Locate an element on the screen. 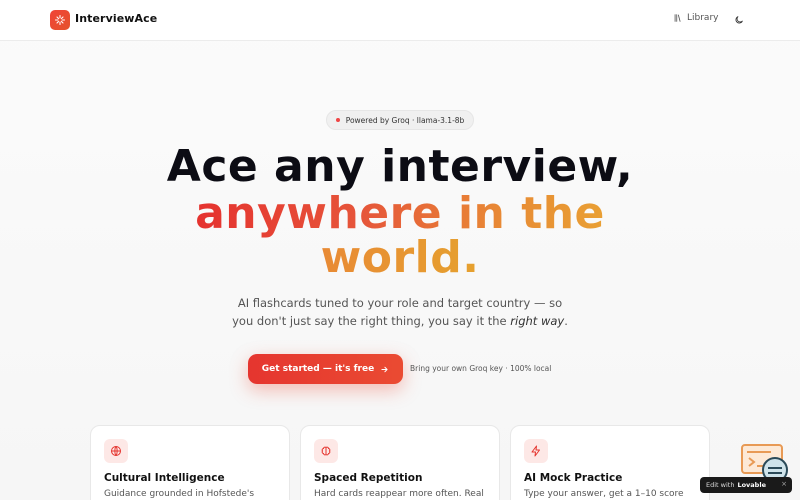 This screenshot has height=500, width=800. feature-title: Spaced Repetition is located at coordinates (368, 478).